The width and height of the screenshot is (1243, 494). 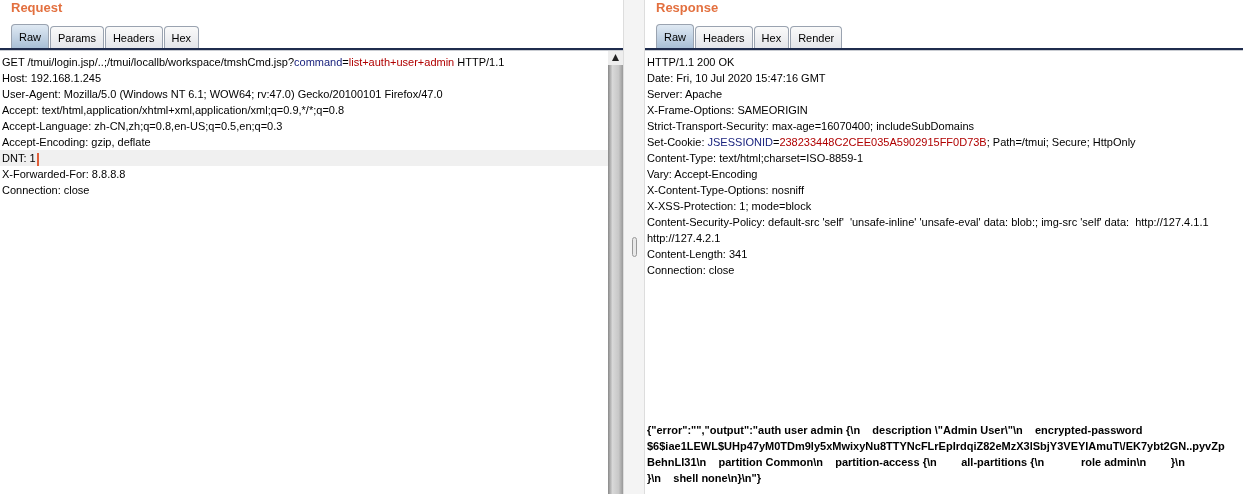 What do you see at coordinates (684, 238) in the screenshot?
I see `code-line: http://127.4.2.1` at bounding box center [684, 238].